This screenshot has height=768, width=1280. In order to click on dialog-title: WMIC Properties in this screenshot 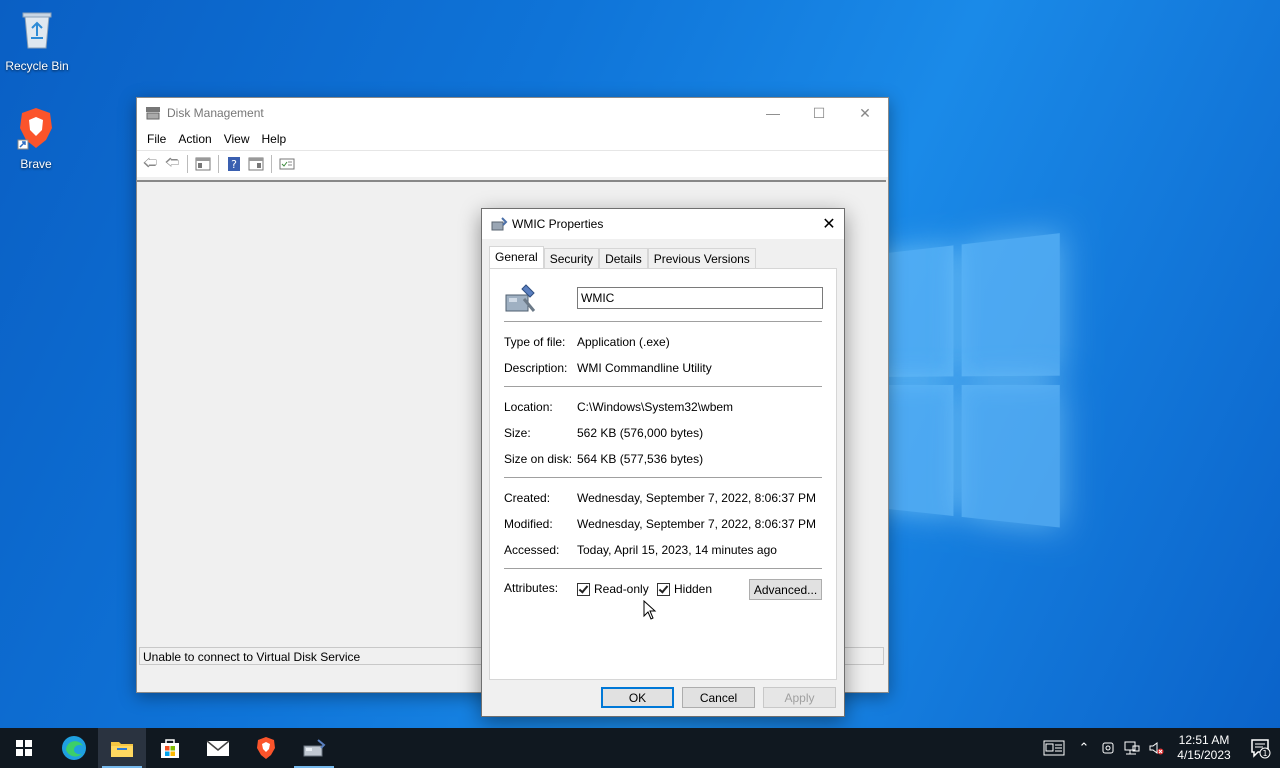, I will do `click(558, 224)`.